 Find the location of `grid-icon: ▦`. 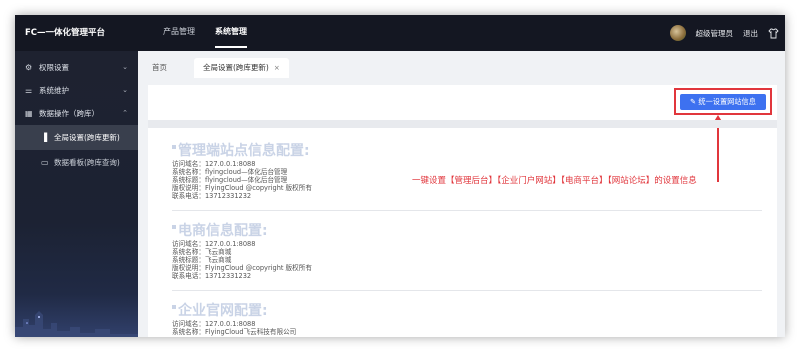

grid-icon: ▦ is located at coordinates (29, 113).